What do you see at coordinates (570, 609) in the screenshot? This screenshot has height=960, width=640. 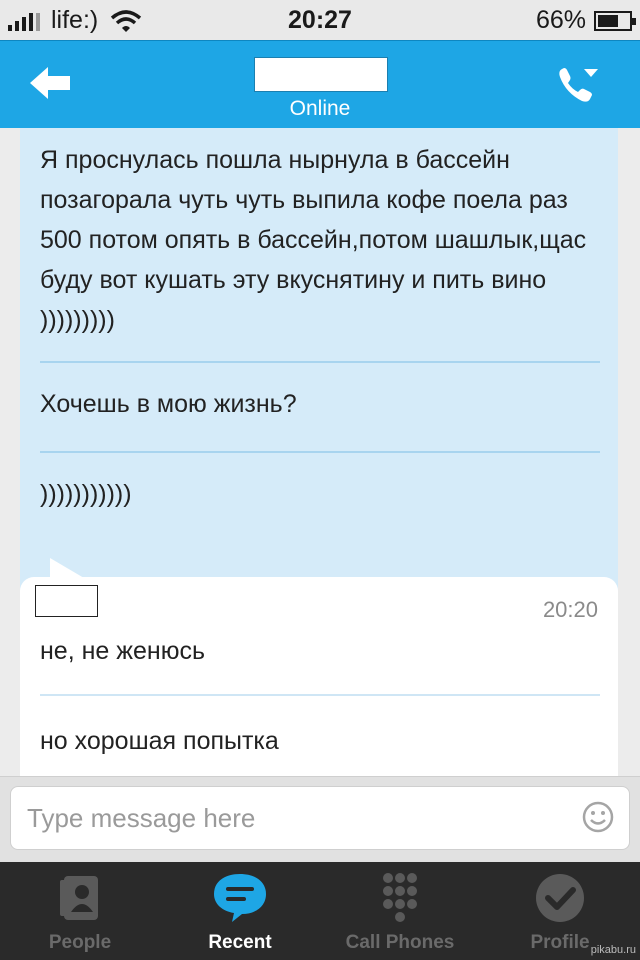 I see `message-timestamp: 20:20` at bounding box center [570, 609].